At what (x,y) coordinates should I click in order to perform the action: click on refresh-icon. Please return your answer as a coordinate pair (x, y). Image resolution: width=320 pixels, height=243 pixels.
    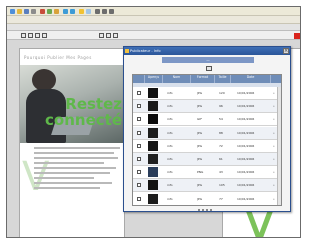
    Looking at the image, I should click on (209, 68).